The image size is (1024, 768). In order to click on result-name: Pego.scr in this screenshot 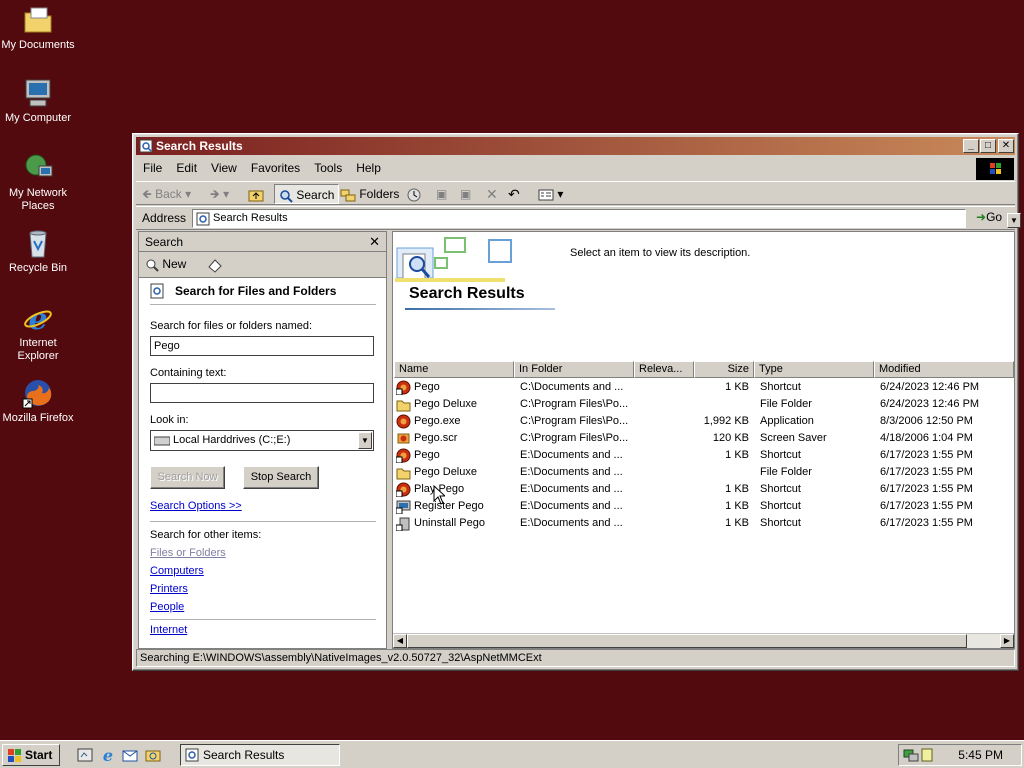, I will do `click(436, 438)`.